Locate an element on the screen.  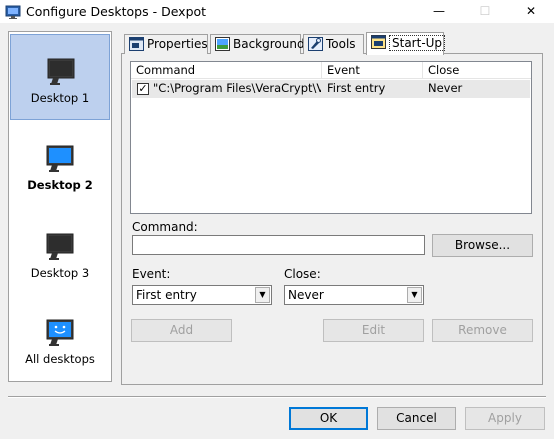
edit-button: Edit is located at coordinates (373, 330).